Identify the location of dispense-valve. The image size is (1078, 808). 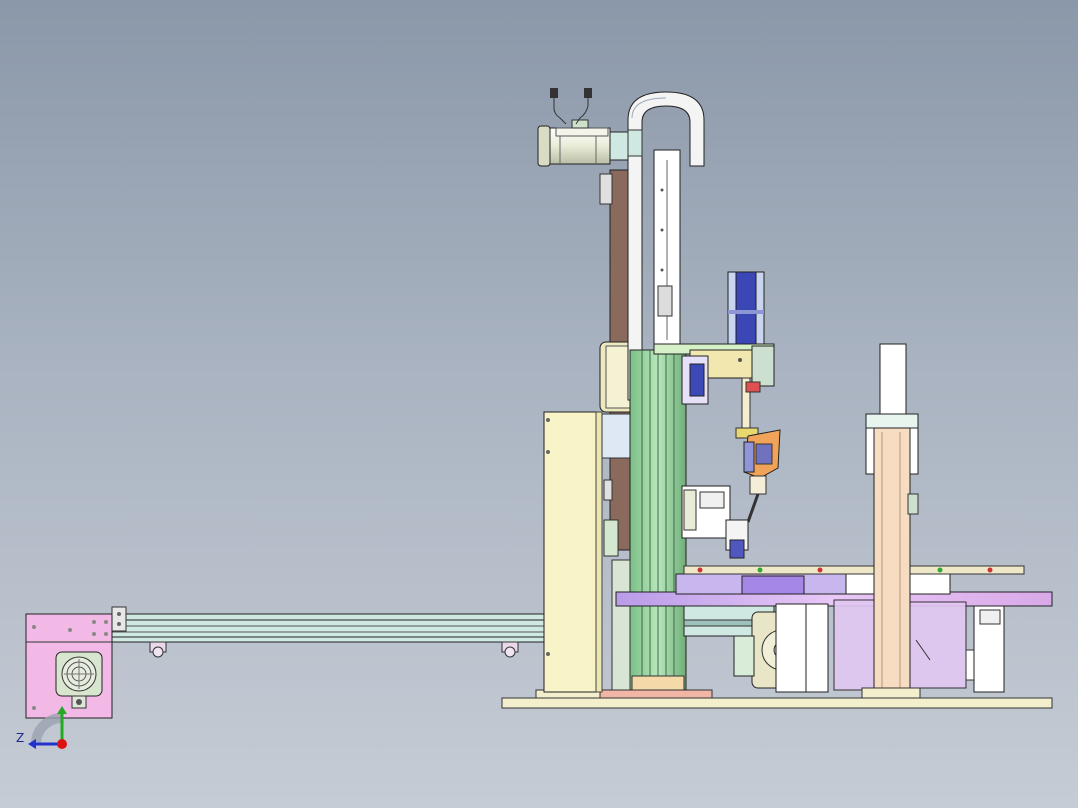
(748, 408).